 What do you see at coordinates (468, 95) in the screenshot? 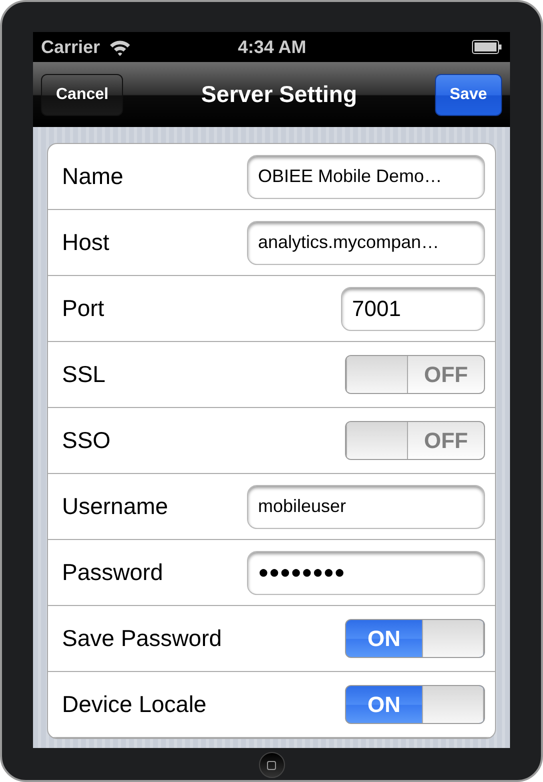
I see `save-button: Save` at bounding box center [468, 95].